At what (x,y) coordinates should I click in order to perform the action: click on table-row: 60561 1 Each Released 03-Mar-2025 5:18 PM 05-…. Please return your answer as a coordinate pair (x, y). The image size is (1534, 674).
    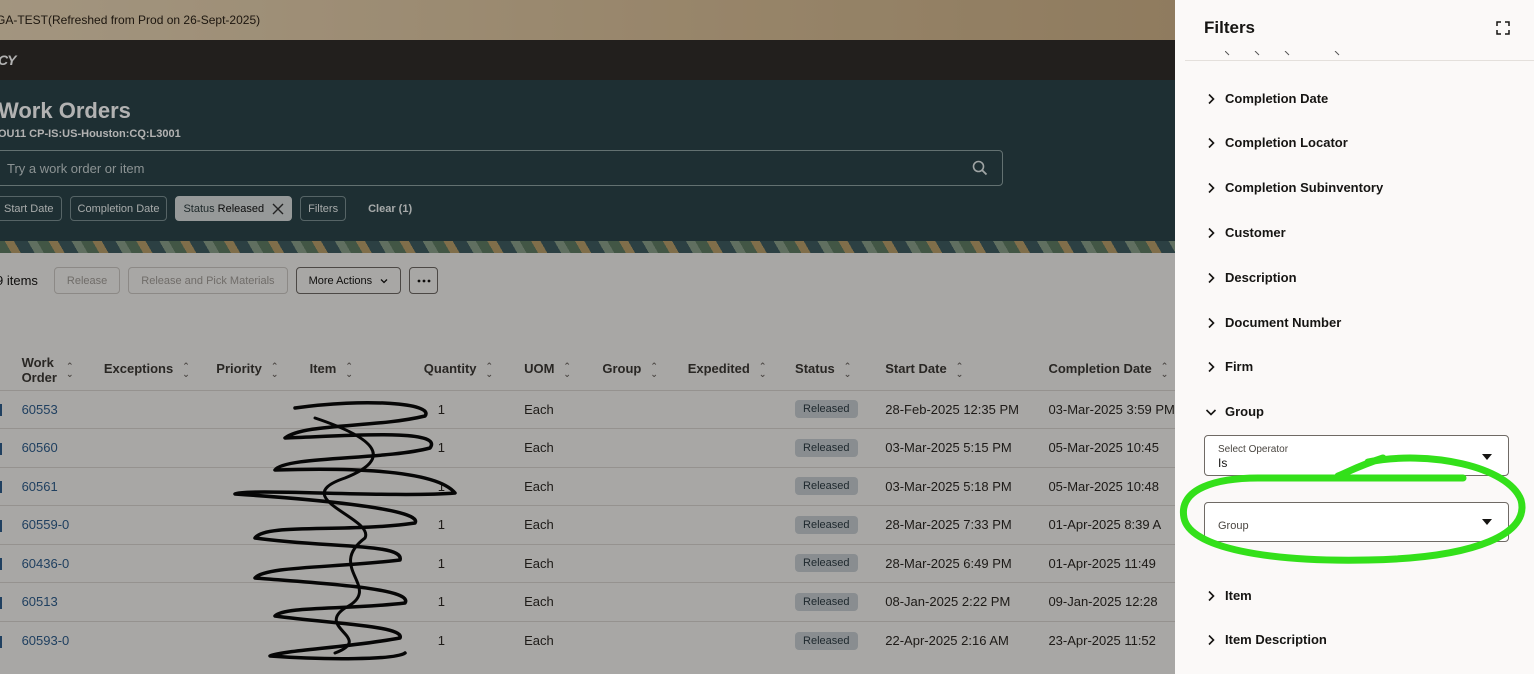
    Looking at the image, I should click on (587, 486).